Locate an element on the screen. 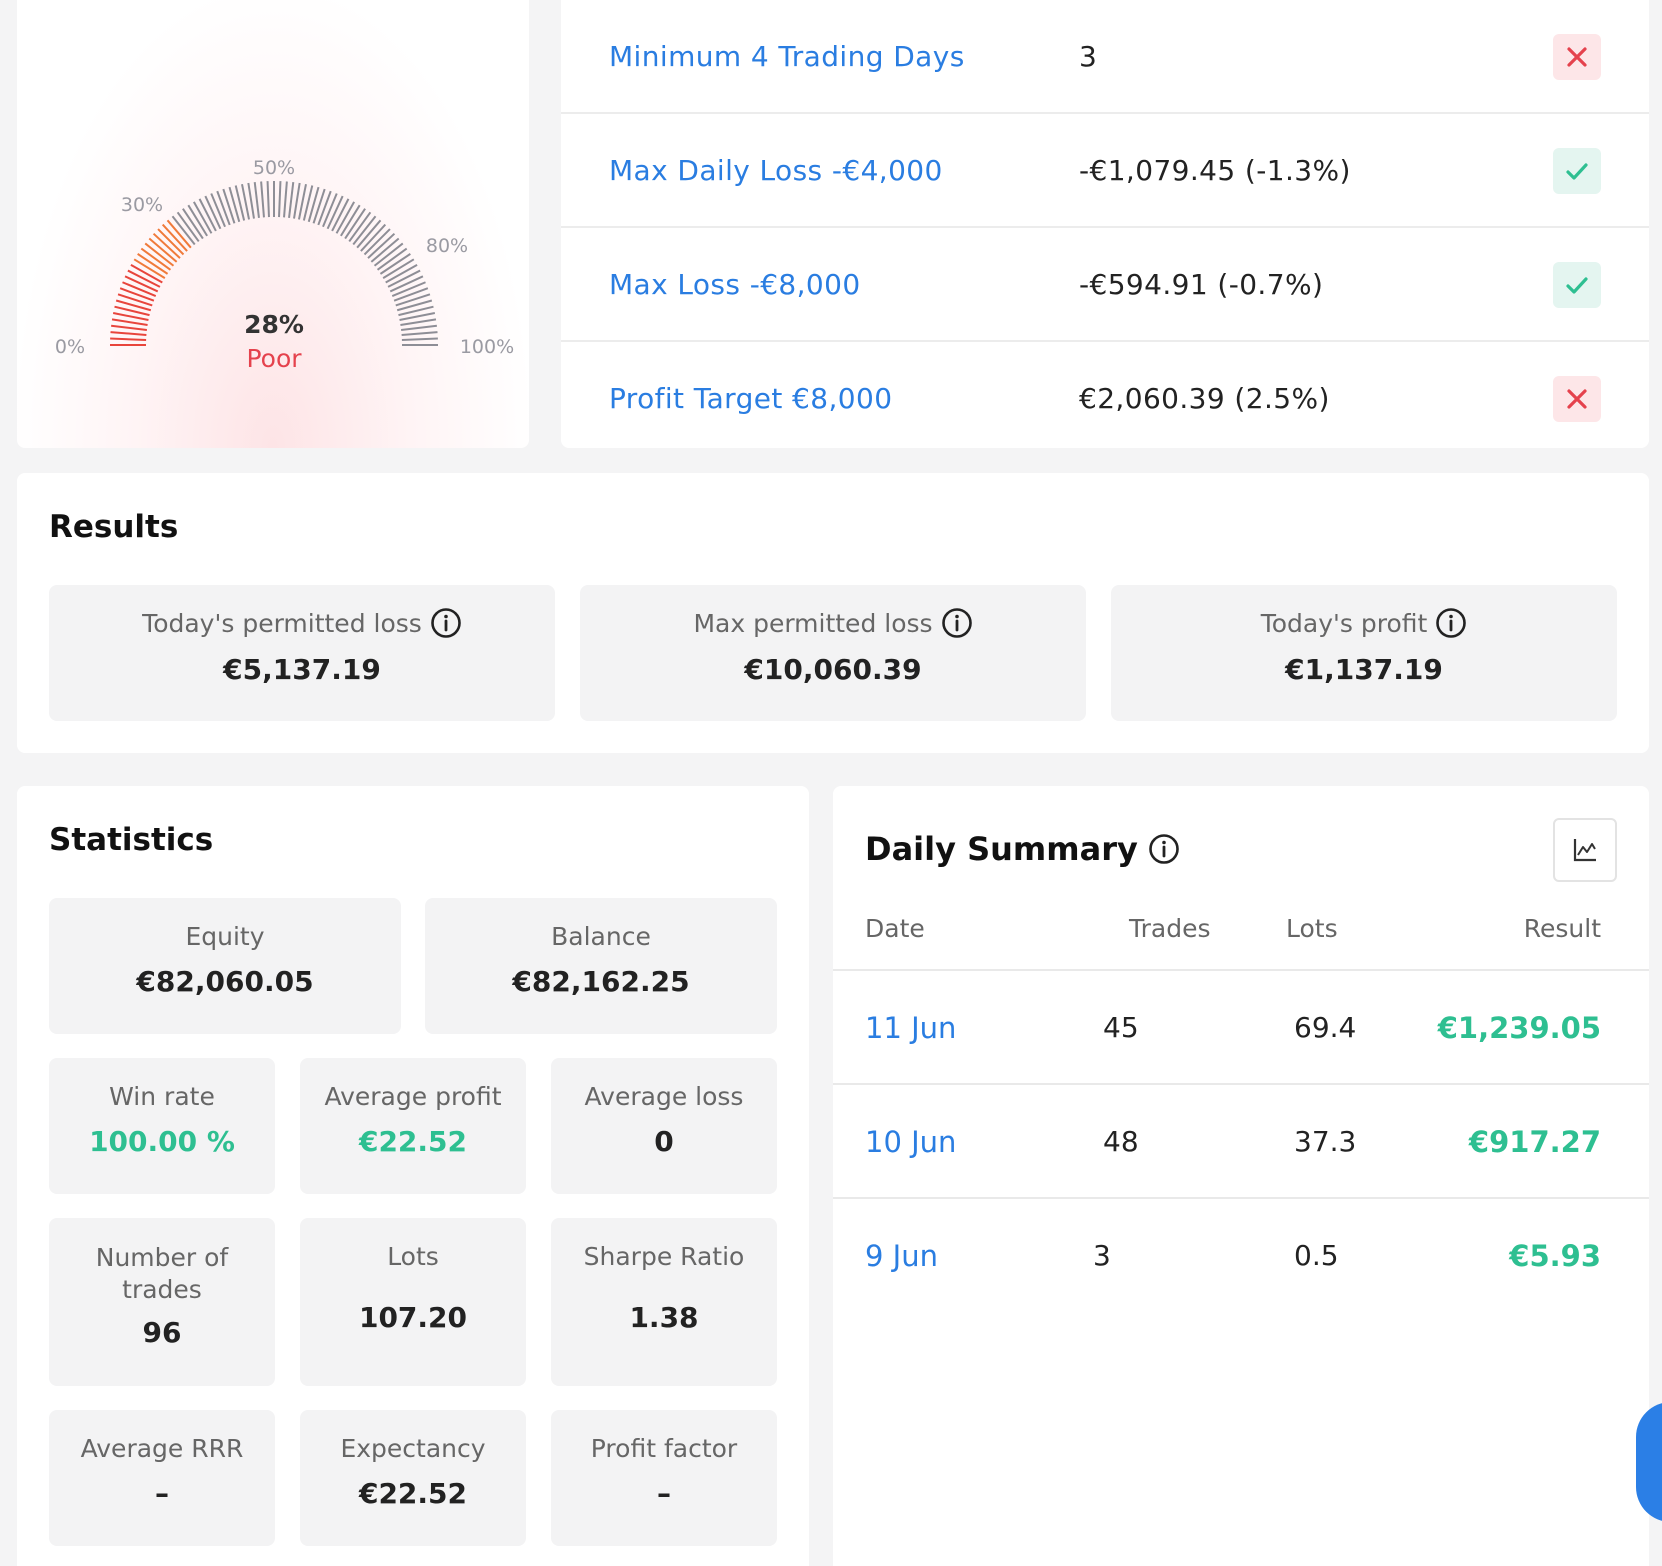  row-date: 10 Jun is located at coordinates (910, 1142).